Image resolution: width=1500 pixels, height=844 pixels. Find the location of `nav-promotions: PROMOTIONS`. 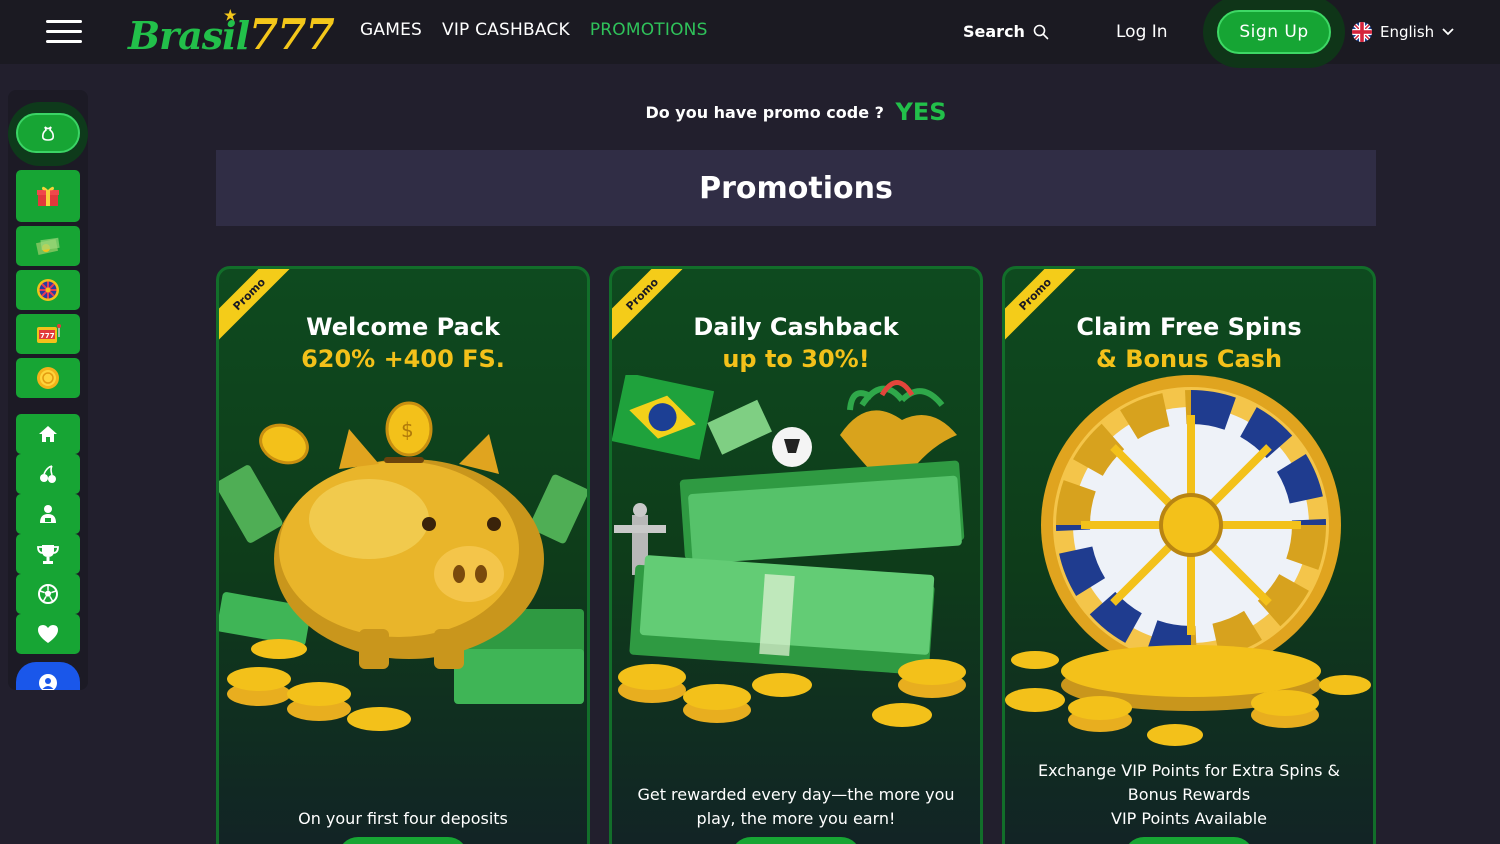

nav-promotions: PROMOTIONS is located at coordinates (649, 30).